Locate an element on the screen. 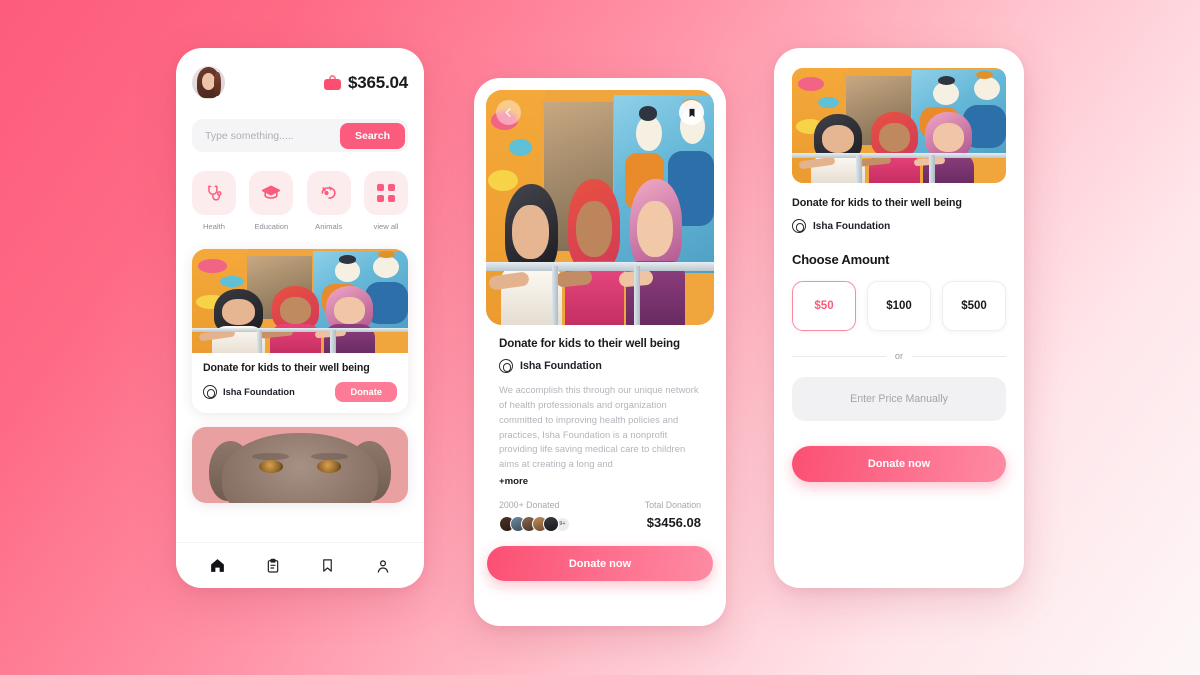  category-label: Education is located at coordinates (271, 226).